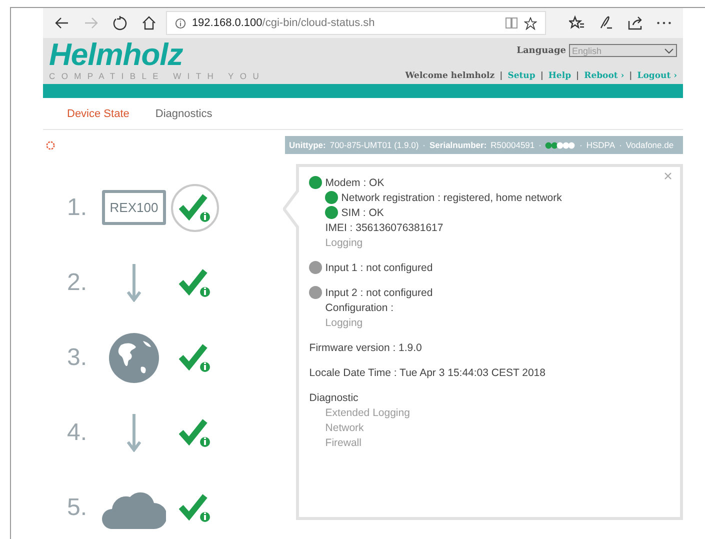 The width and height of the screenshot is (705, 539). Describe the element at coordinates (134, 357) in the screenshot. I see `globe-icon` at that location.